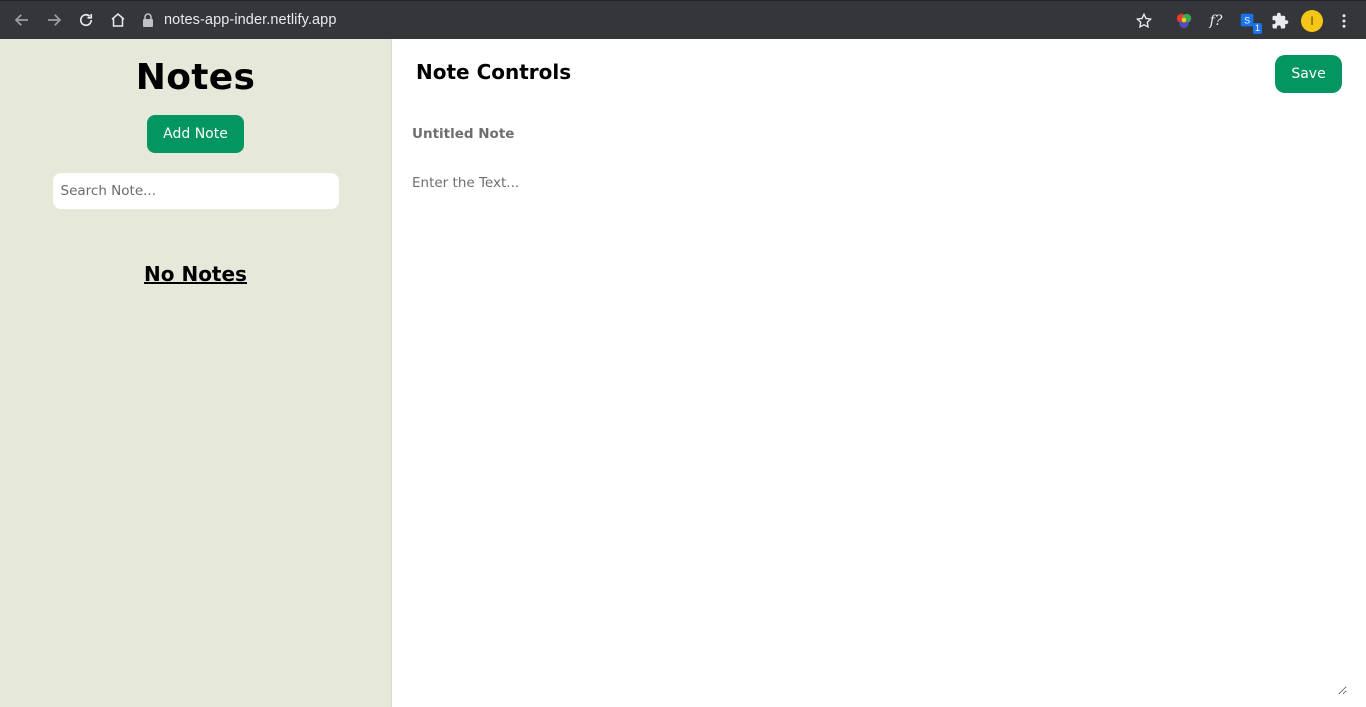 The width and height of the screenshot is (1366, 707). I want to click on lock-icon, so click(148, 20).